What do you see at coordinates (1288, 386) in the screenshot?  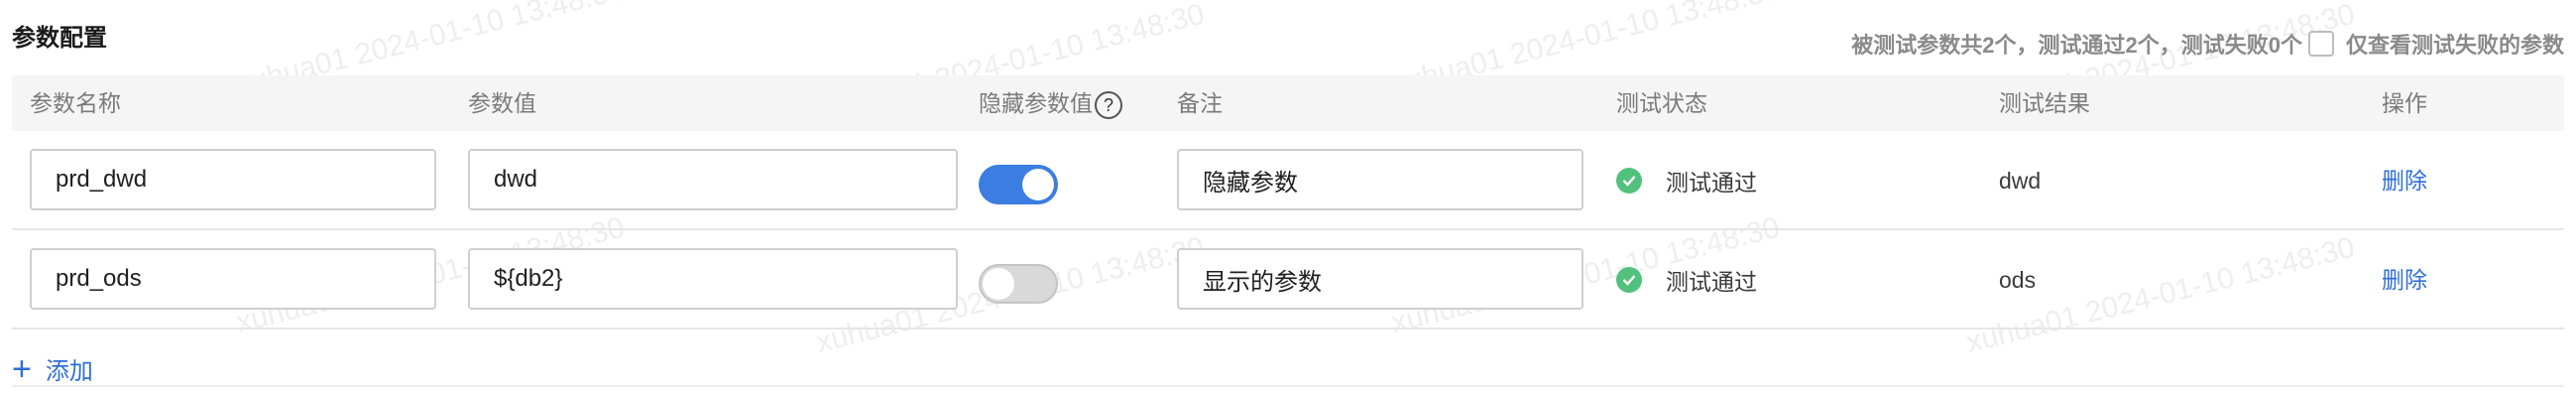 I see `divider` at bounding box center [1288, 386].